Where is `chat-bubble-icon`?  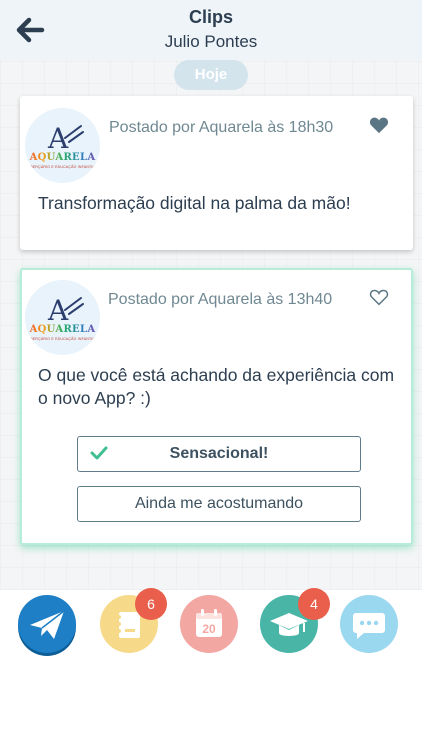
chat-bubble-icon is located at coordinates (369, 626).